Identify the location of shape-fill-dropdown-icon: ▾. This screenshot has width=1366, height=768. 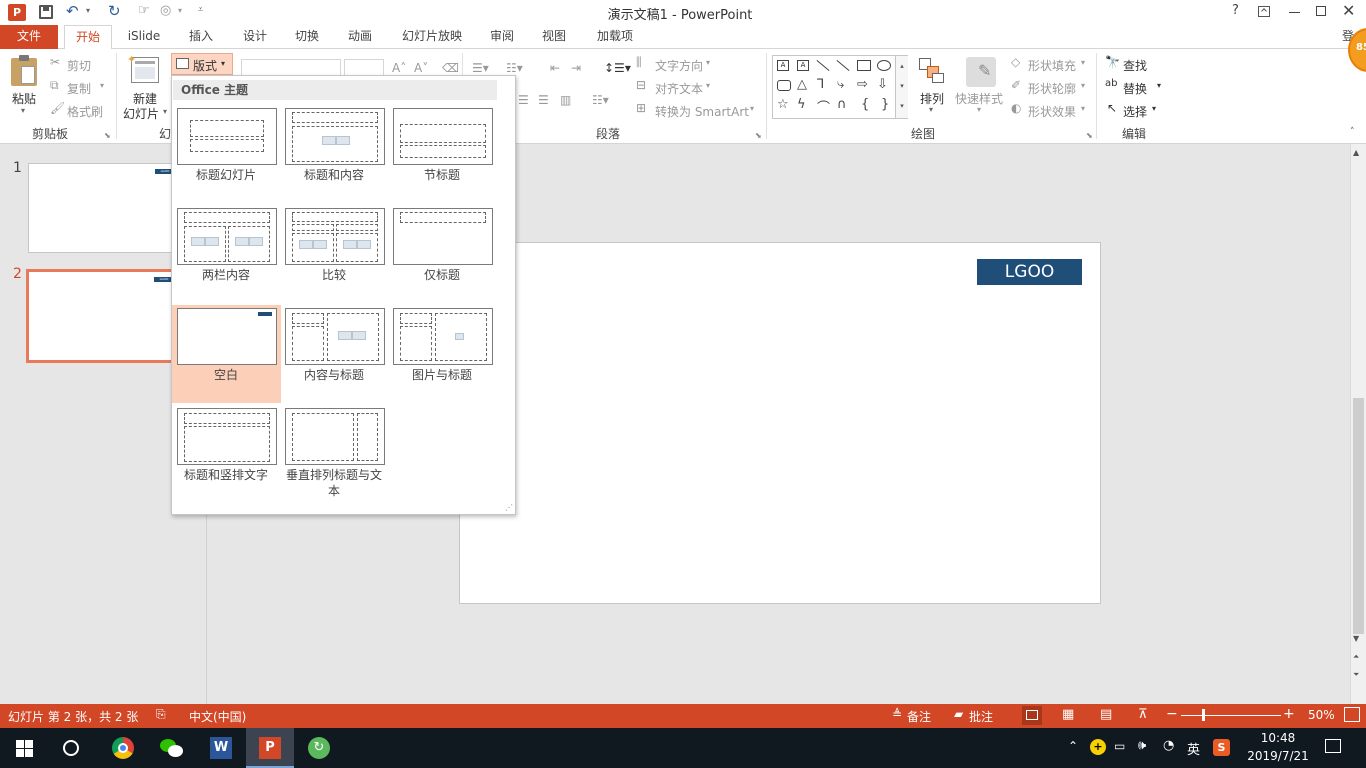
(1083, 62).